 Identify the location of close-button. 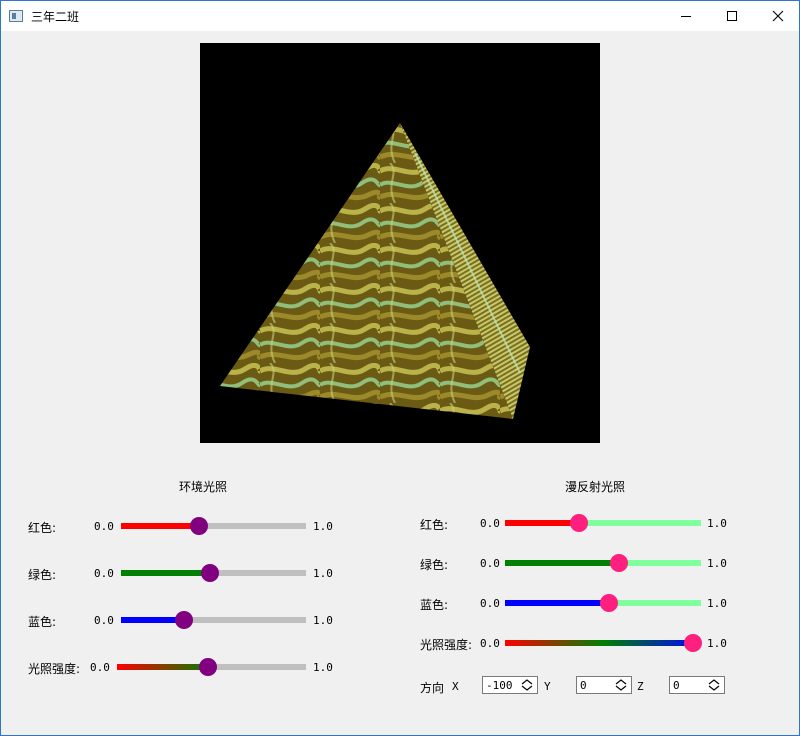
(777, 16).